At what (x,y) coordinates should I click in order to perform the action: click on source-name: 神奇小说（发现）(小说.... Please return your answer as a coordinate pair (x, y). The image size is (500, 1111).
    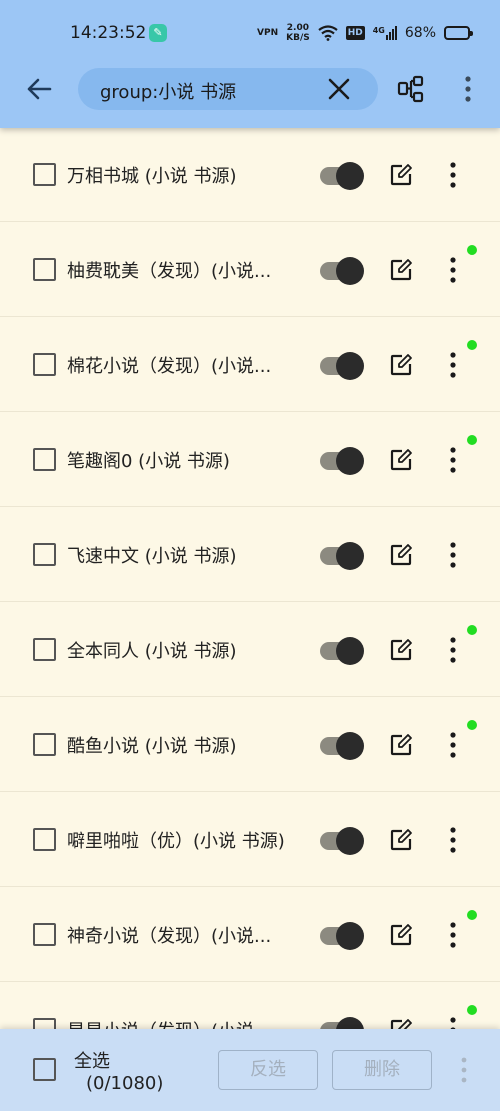
    Looking at the image, I should click on (169, 936).